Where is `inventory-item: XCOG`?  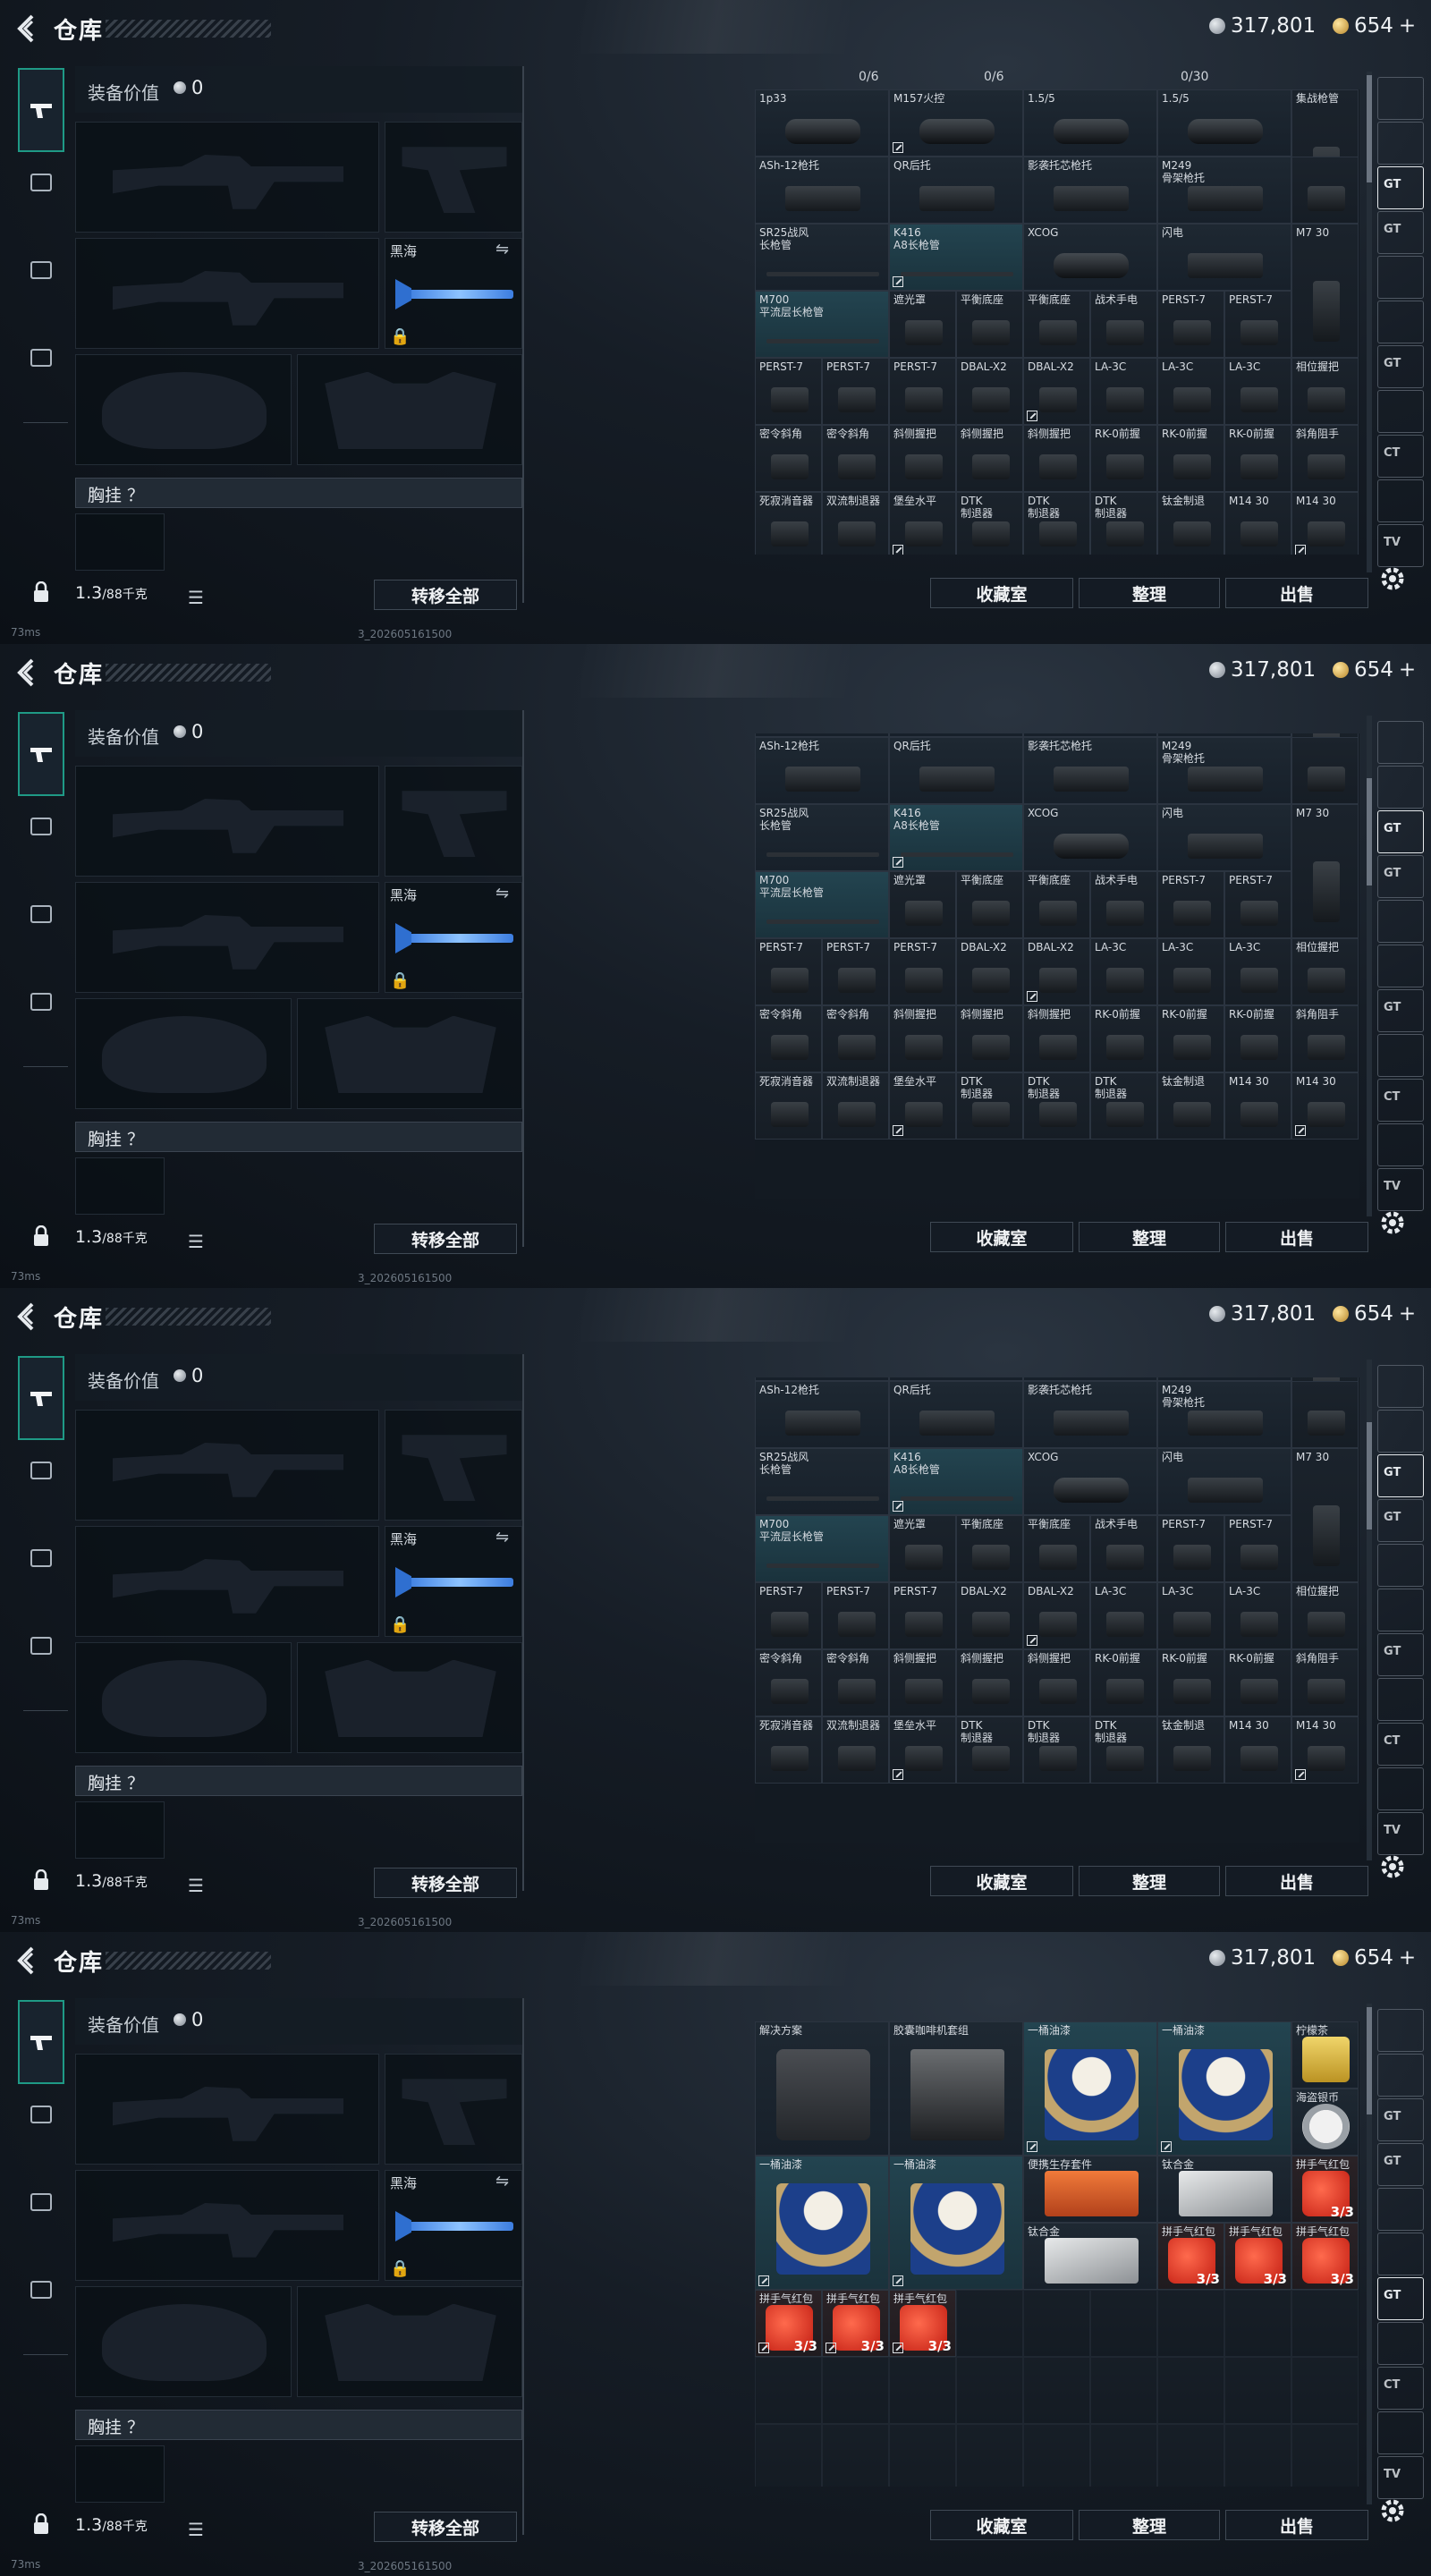
inventory-item: XCOG is located at coordinates (1090, 257).